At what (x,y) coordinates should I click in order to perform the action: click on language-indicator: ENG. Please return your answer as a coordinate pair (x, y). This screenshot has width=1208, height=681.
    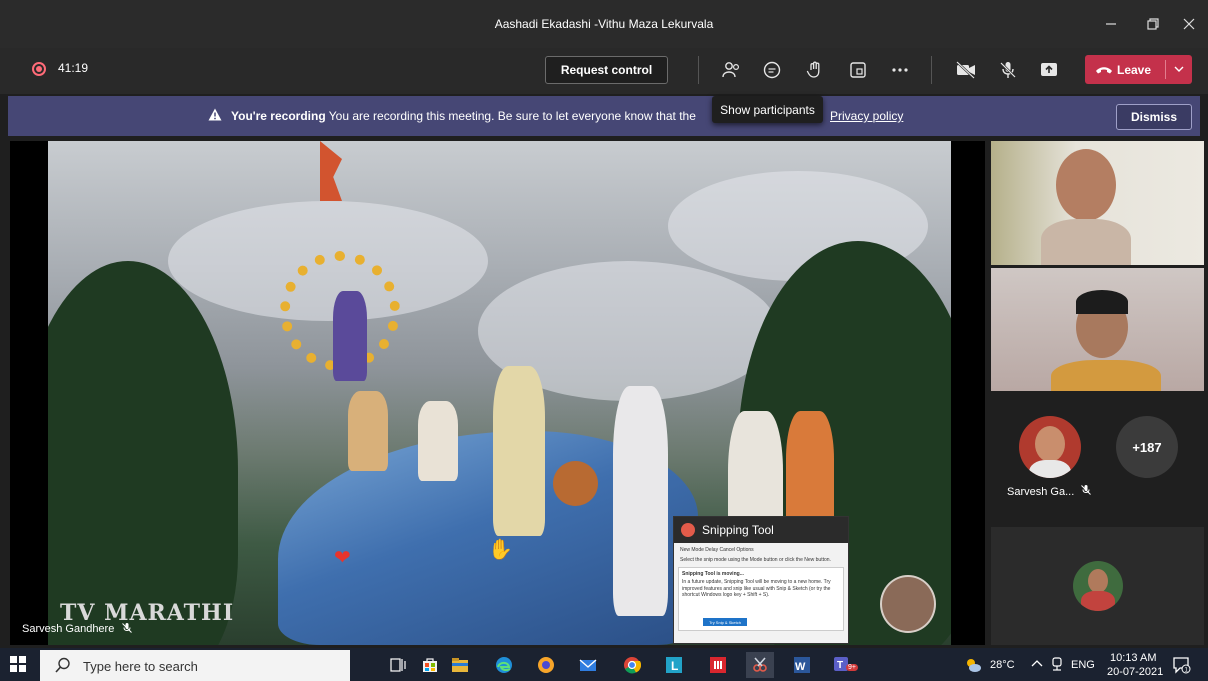
    Looking at the image, I should click on (1083, 665).